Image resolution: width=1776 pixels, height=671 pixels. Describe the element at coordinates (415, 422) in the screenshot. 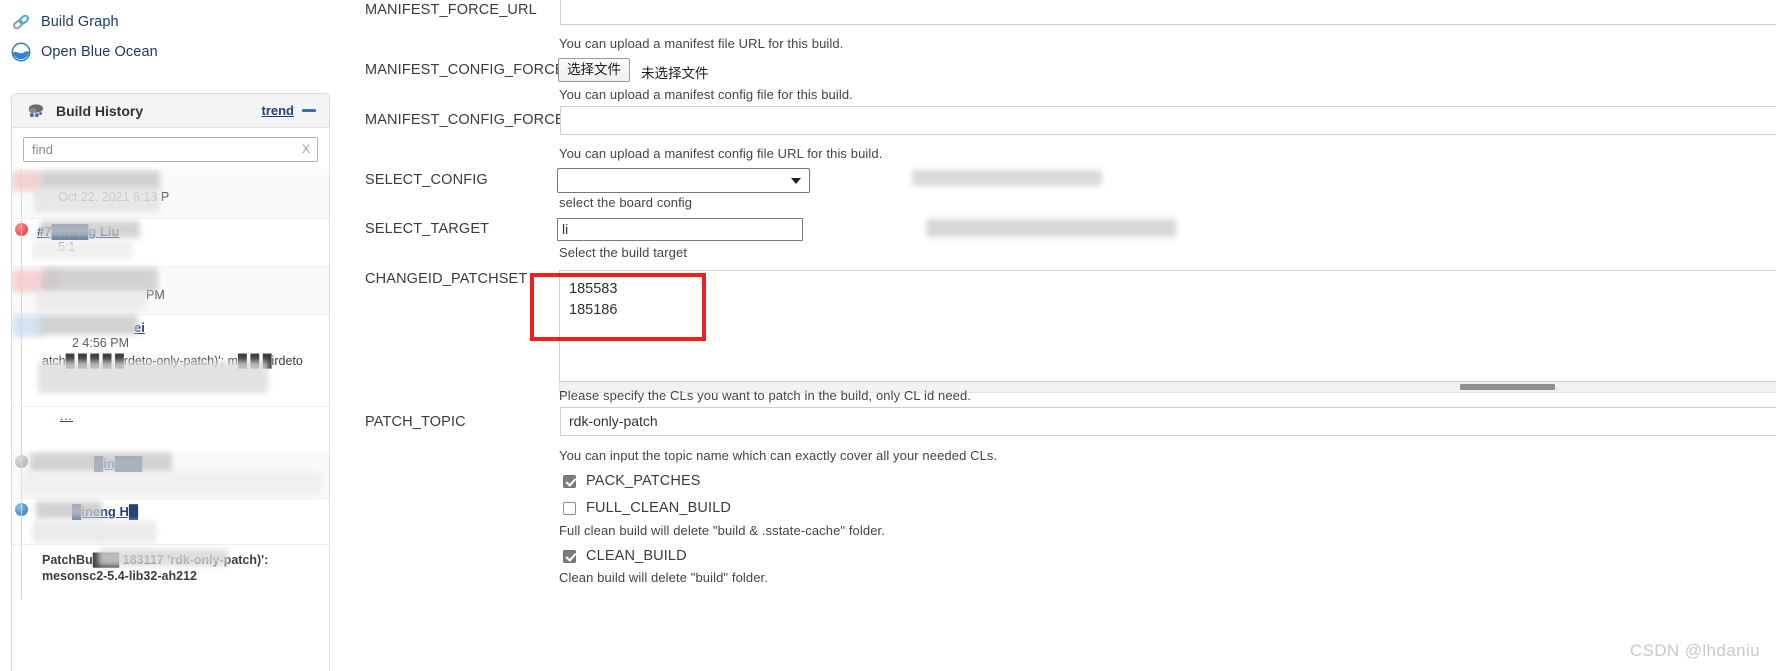

I see `param-label-patch-topic: PATCH_TOPIC` at that location.